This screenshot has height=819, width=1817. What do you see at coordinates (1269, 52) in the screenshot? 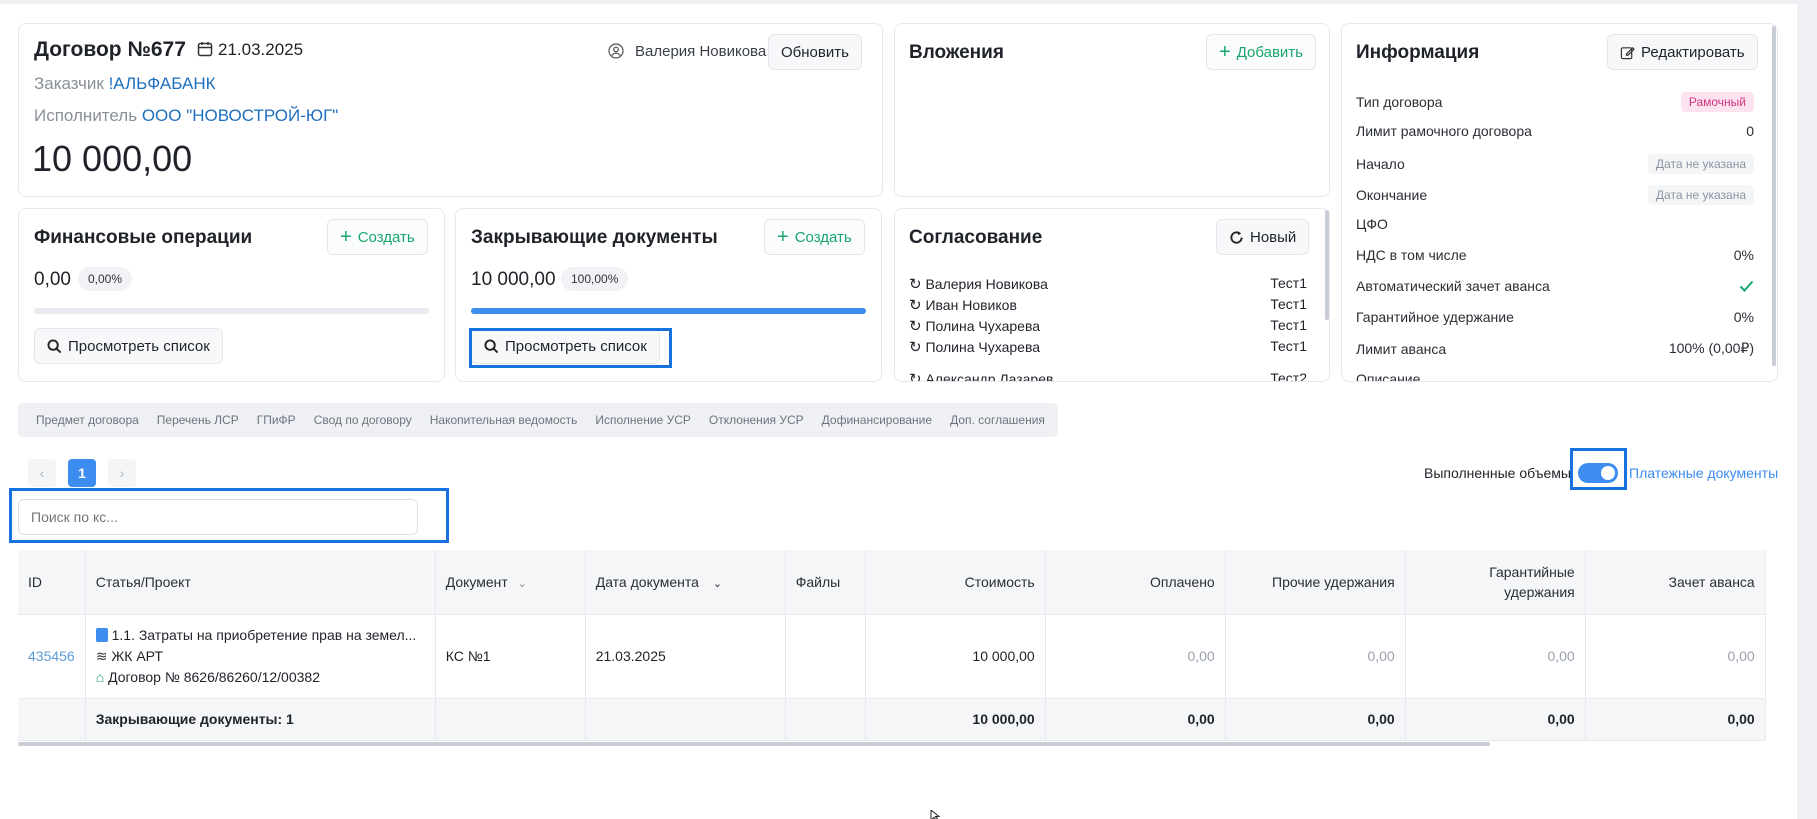
I see `add-attachment-label: Добавить` at bounding box center [1269, 52].